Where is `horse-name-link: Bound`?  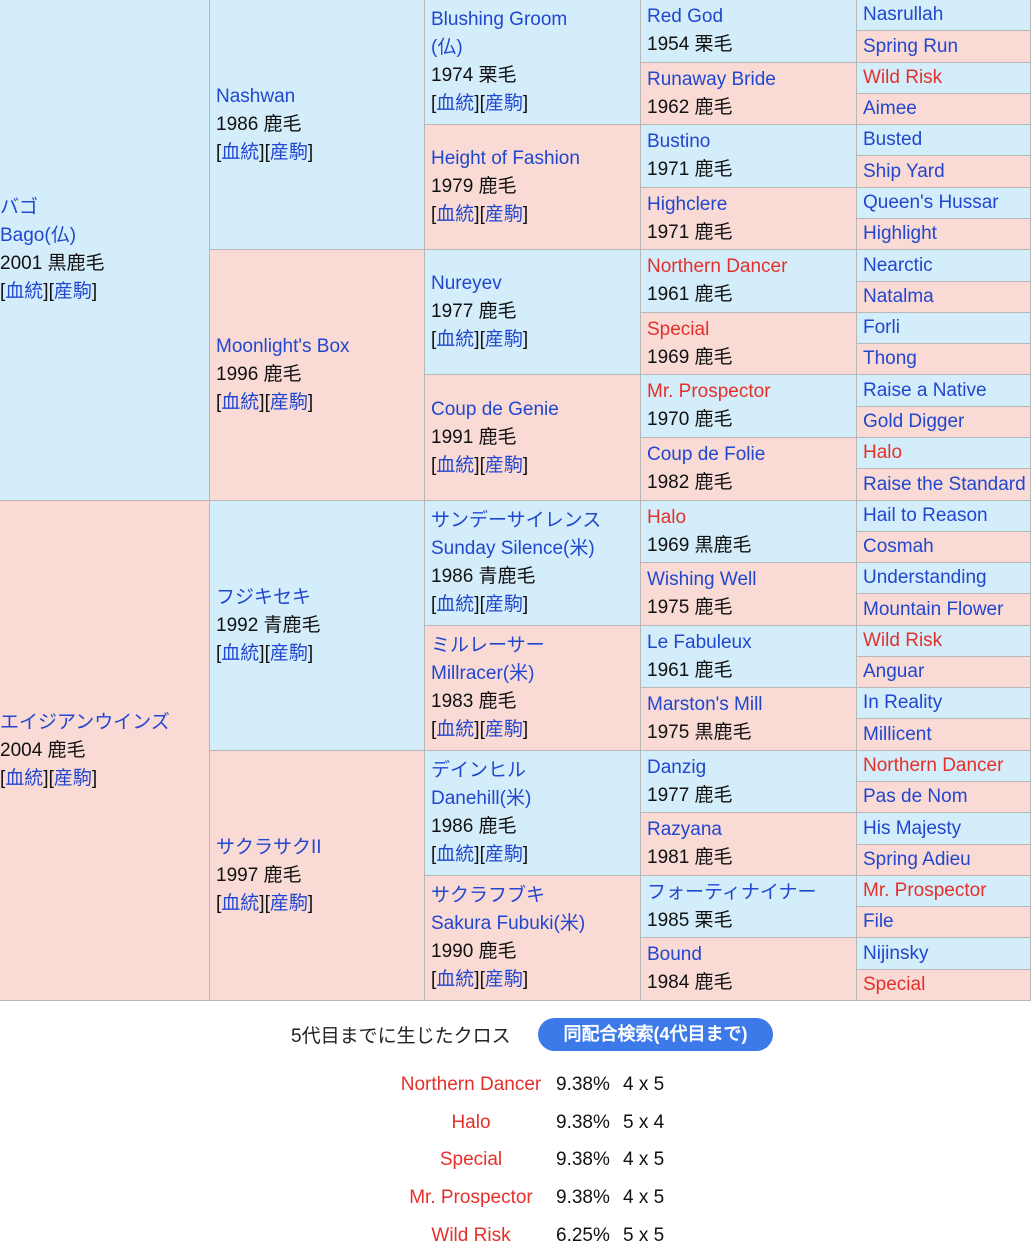
horse-name-link: Bound is located at coordinates (751, 955).